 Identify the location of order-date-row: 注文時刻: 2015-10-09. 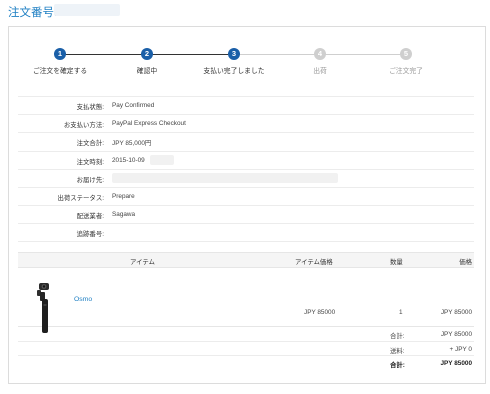
(246, 159).